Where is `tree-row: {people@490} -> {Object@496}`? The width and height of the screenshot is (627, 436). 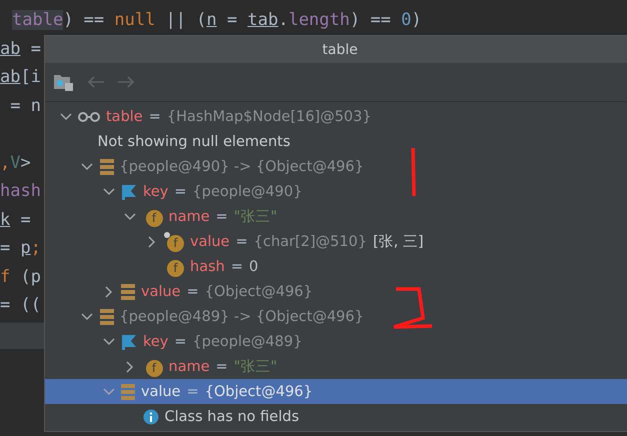
tree-row: {people@490} -> {Object@496} is located at coordinates (336, 166).